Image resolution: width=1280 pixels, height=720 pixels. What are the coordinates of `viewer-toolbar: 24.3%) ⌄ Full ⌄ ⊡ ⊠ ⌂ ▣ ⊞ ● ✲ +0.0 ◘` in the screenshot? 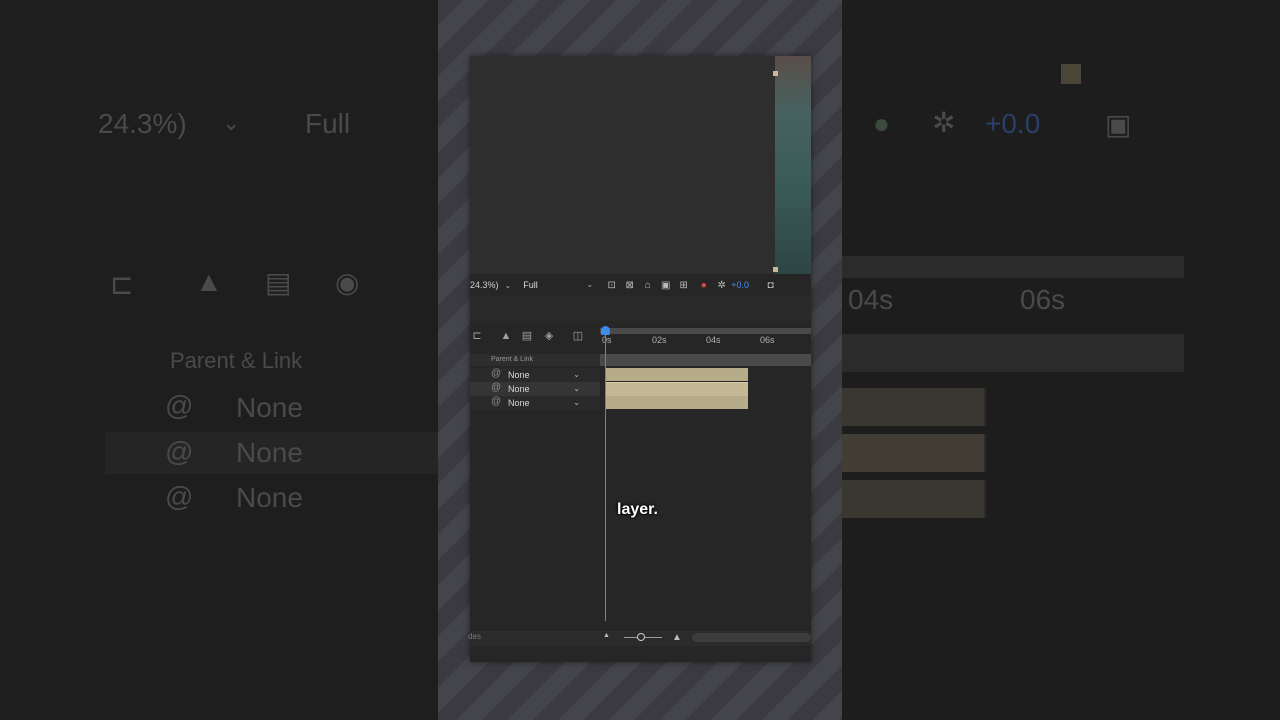 It's located at (640, 285).